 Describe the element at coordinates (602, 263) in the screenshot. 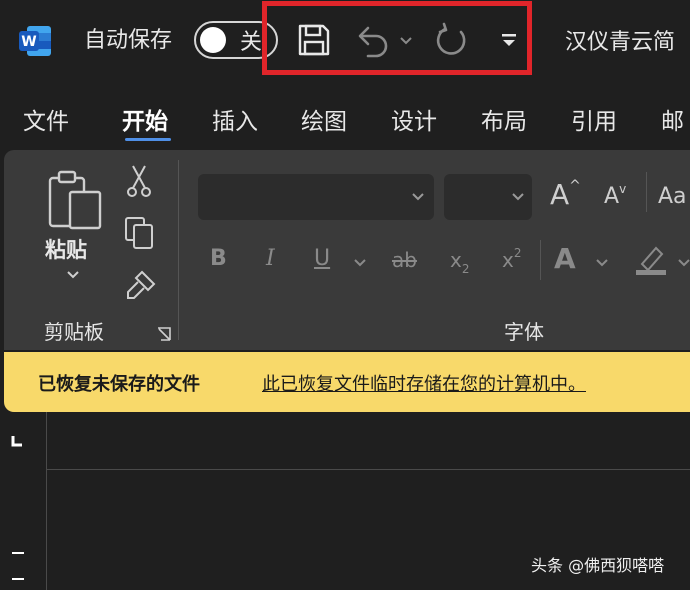

I see `text-effects-dropdown-icon` at that location.